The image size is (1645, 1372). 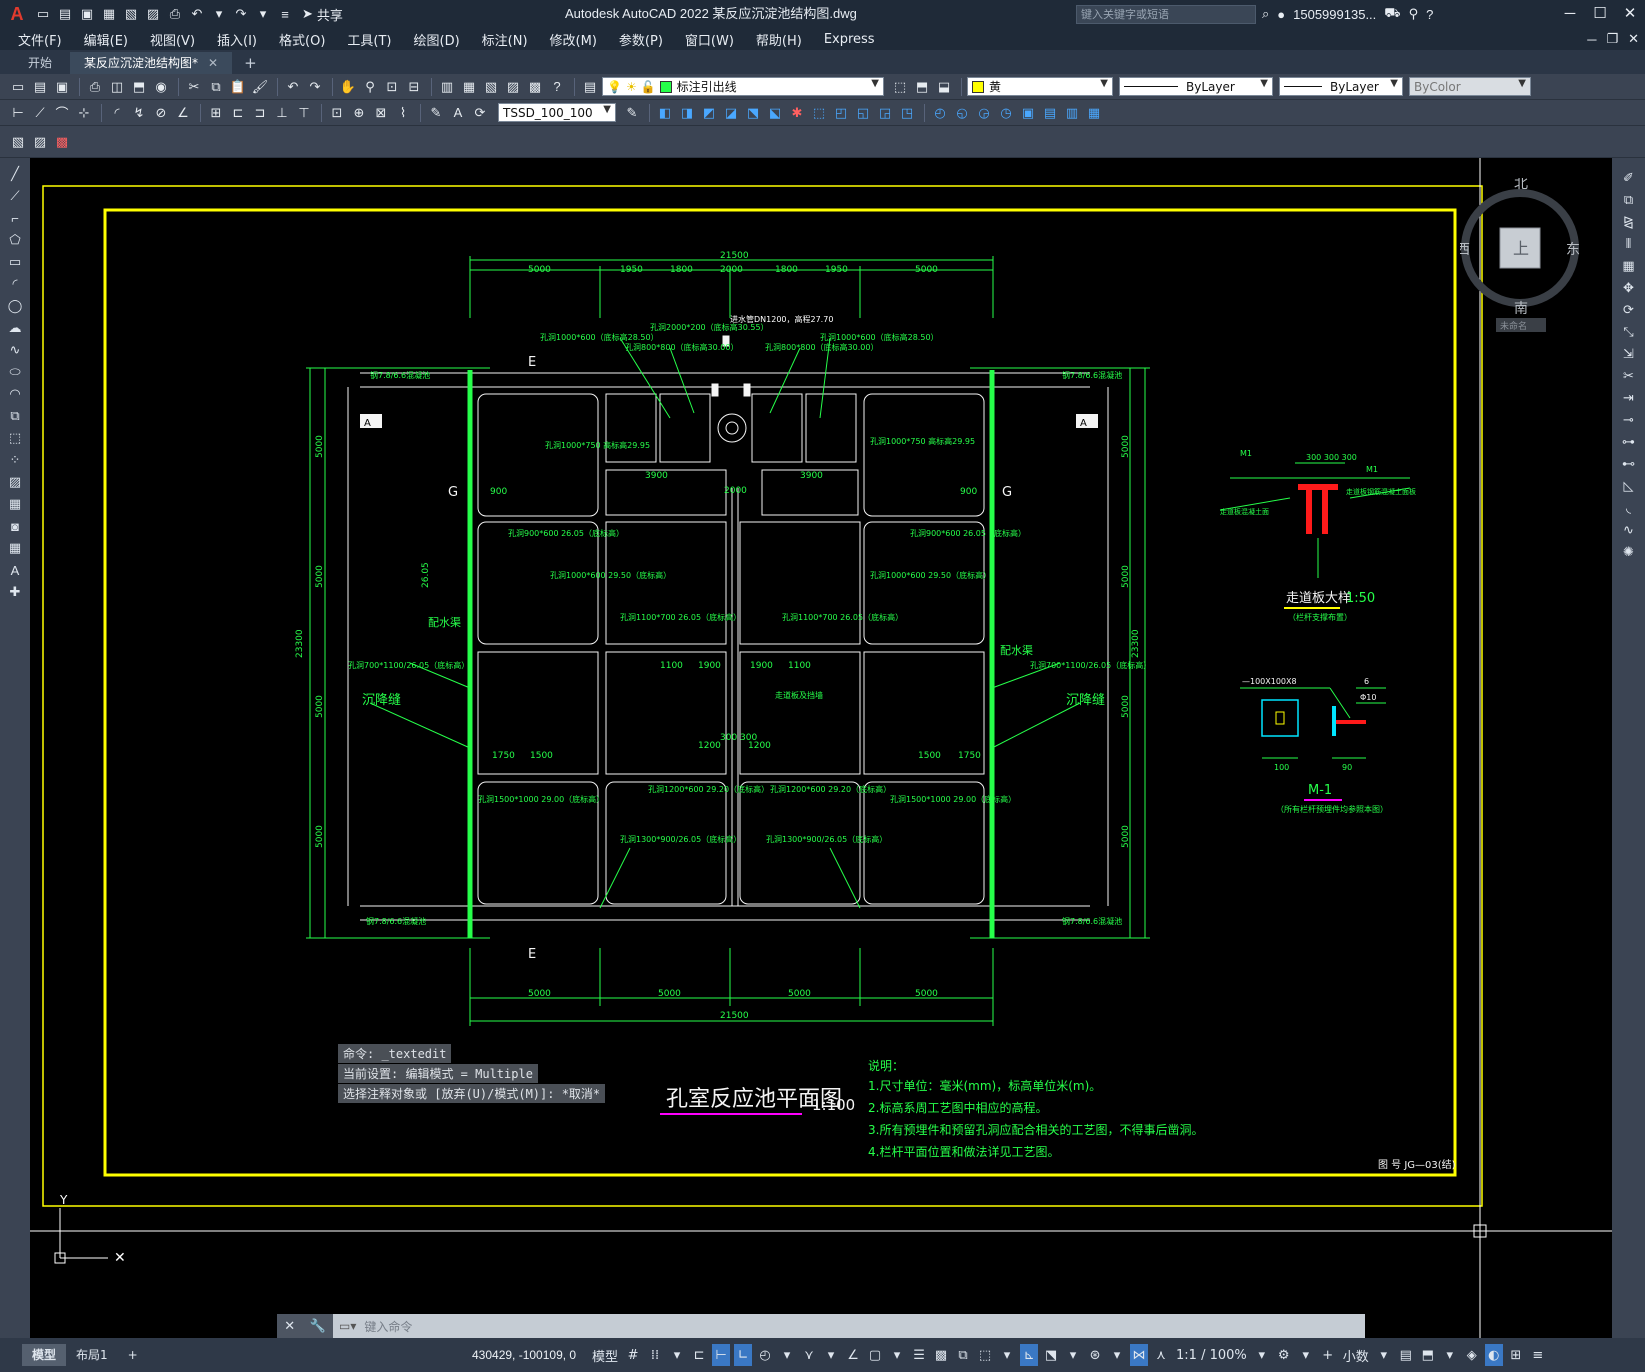 What do you see at coordinates (40, 87) in the screenshot?
I see `open-icon: ▤` at bounding box center [40, 87].